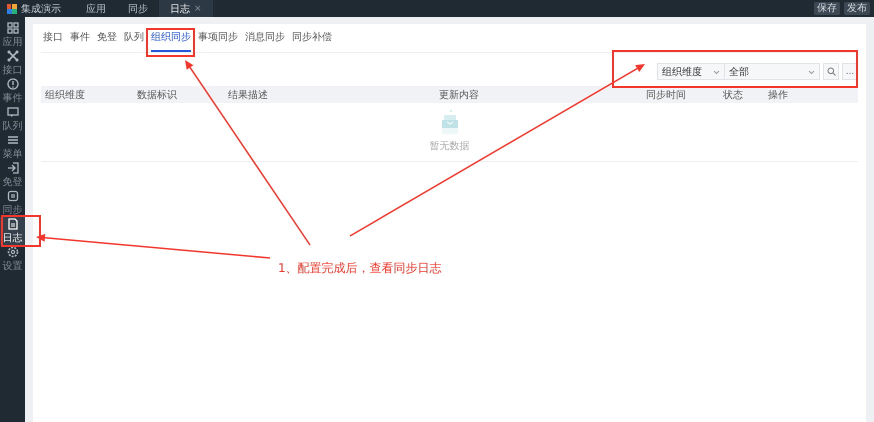  I want to click on logo-icon, so click(12, 9).